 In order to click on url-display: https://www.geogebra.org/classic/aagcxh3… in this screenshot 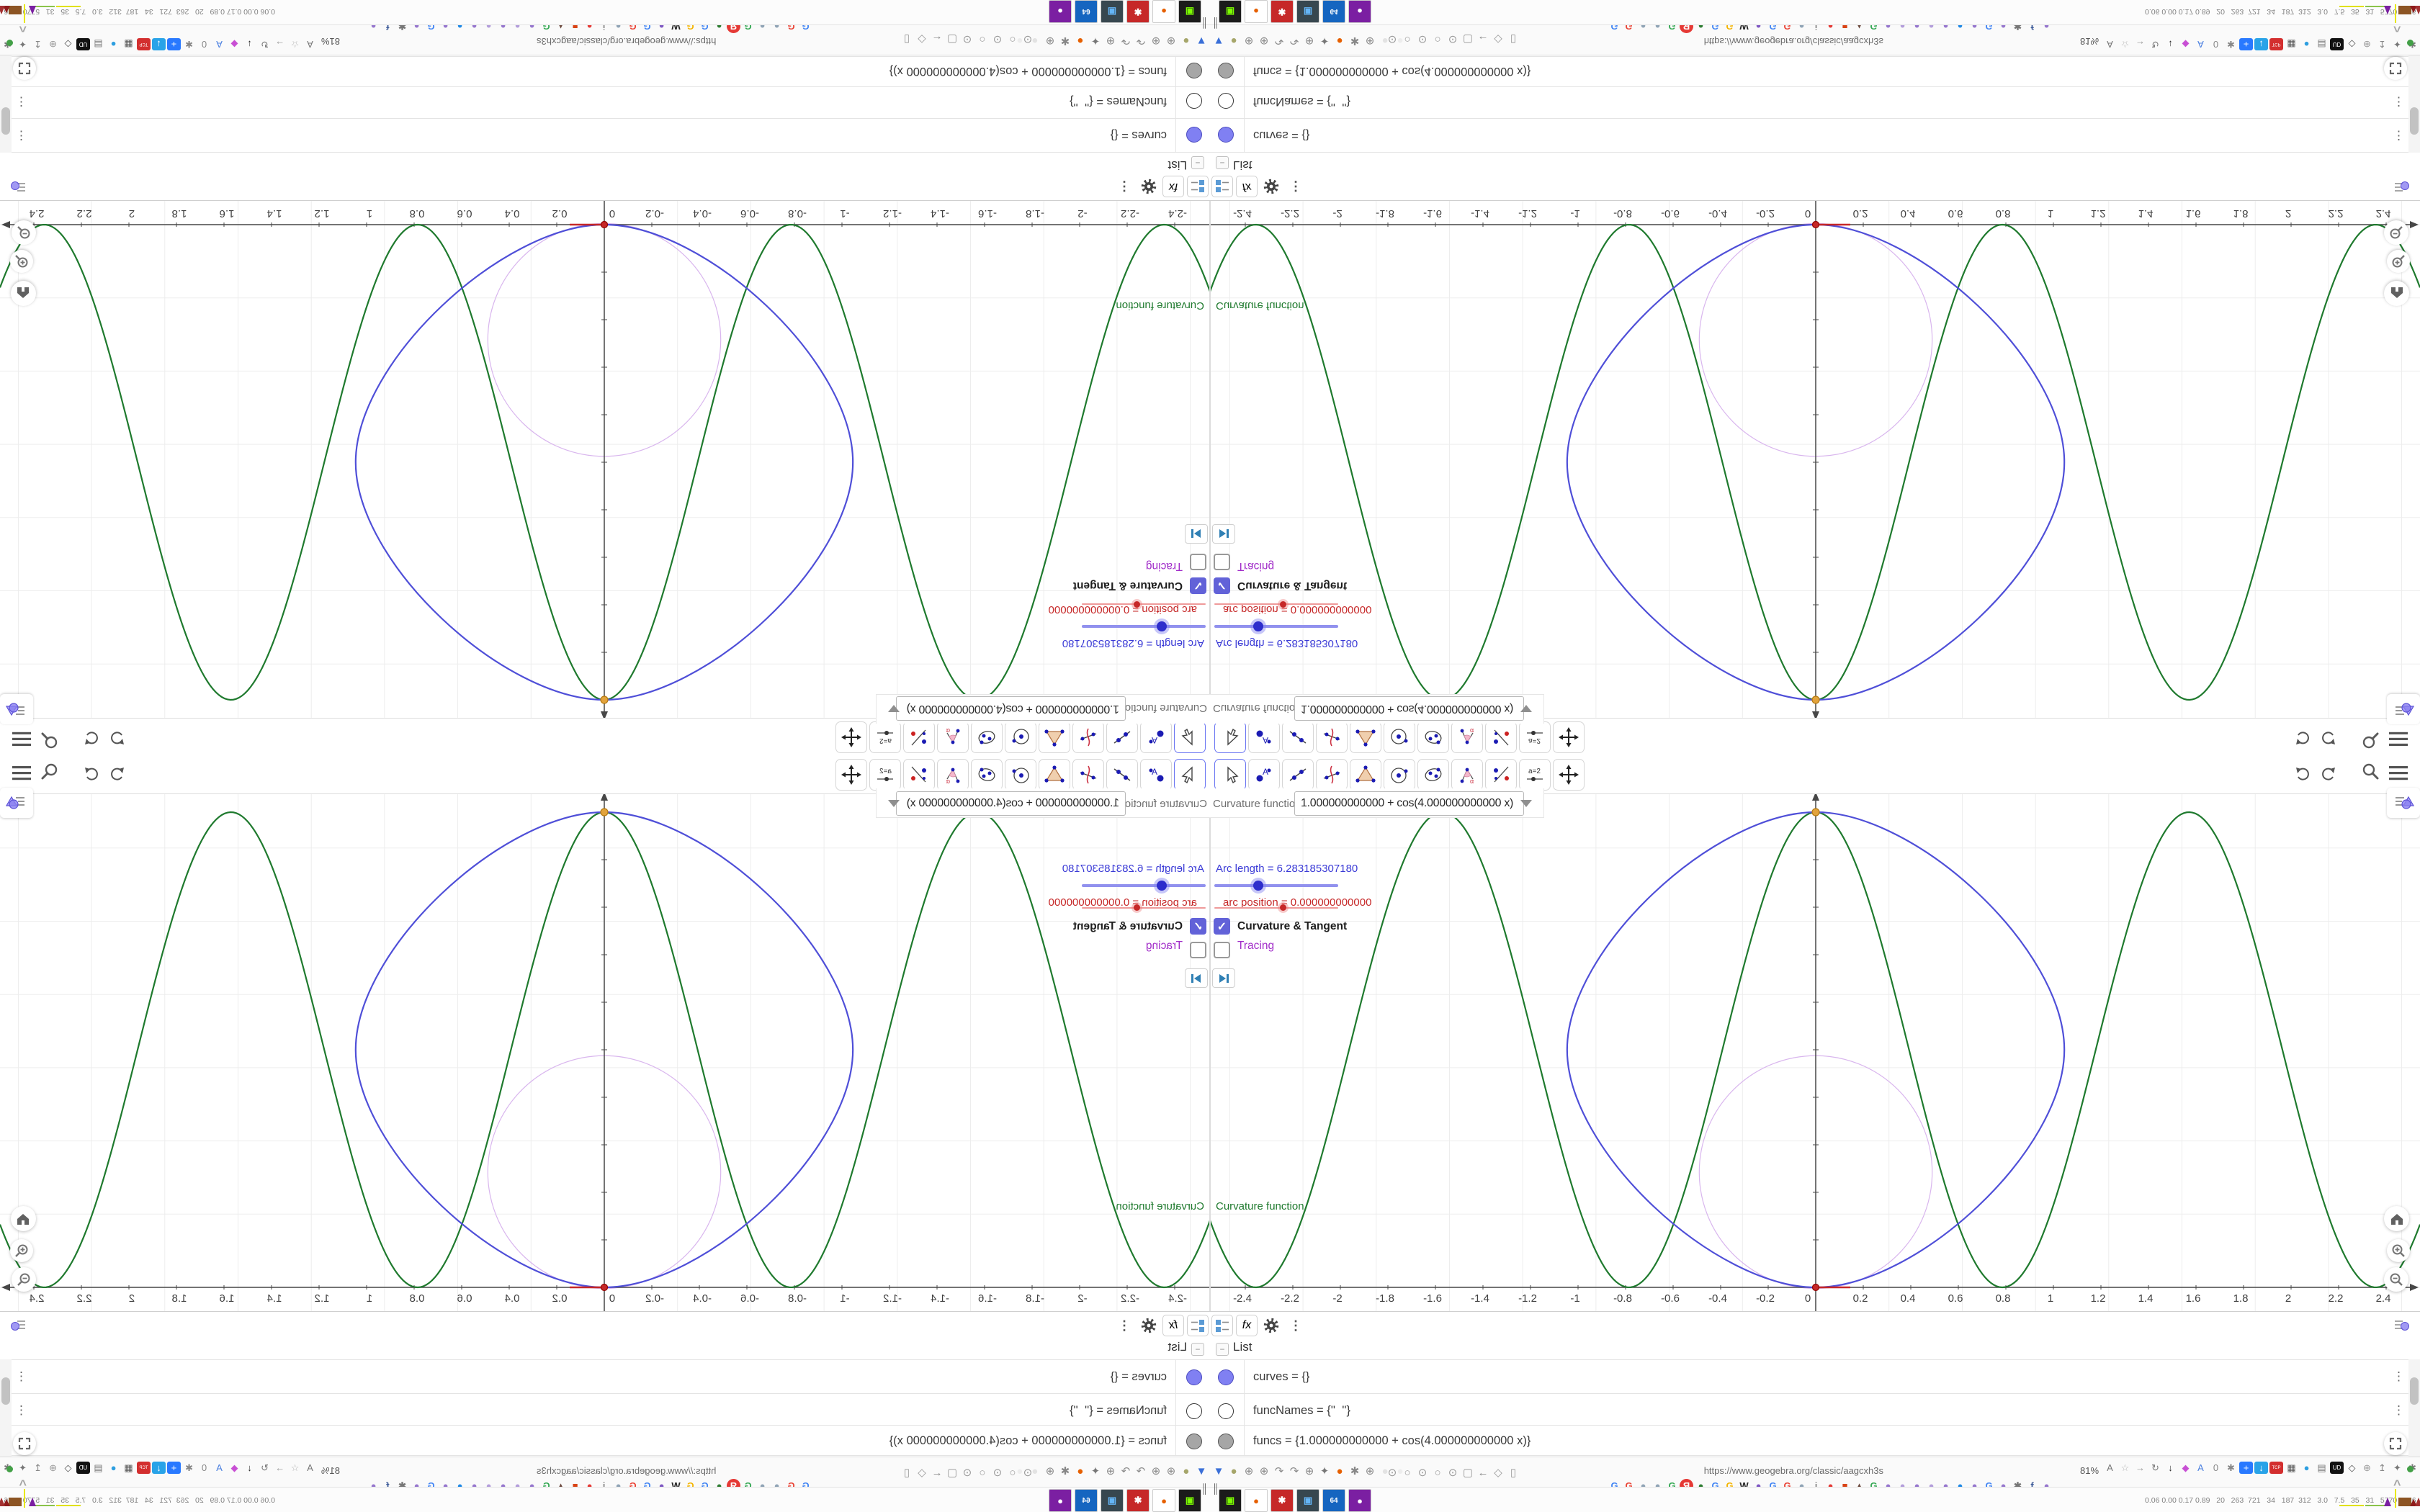, I will do `click(693, 1470)`.